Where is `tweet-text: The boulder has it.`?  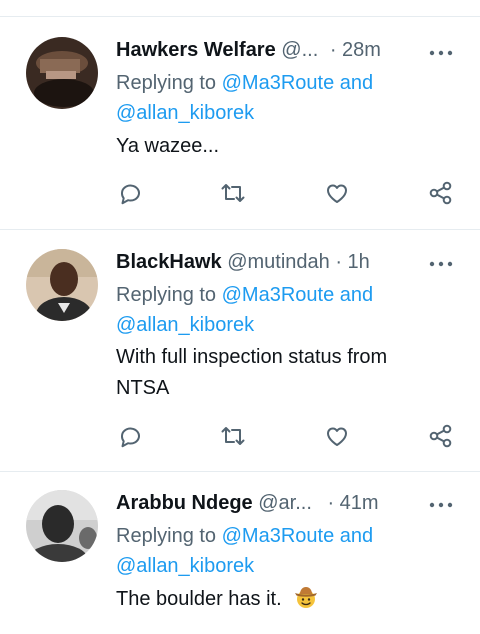
tweet-text: The boulder has it. is located at coordinates (281, 599).